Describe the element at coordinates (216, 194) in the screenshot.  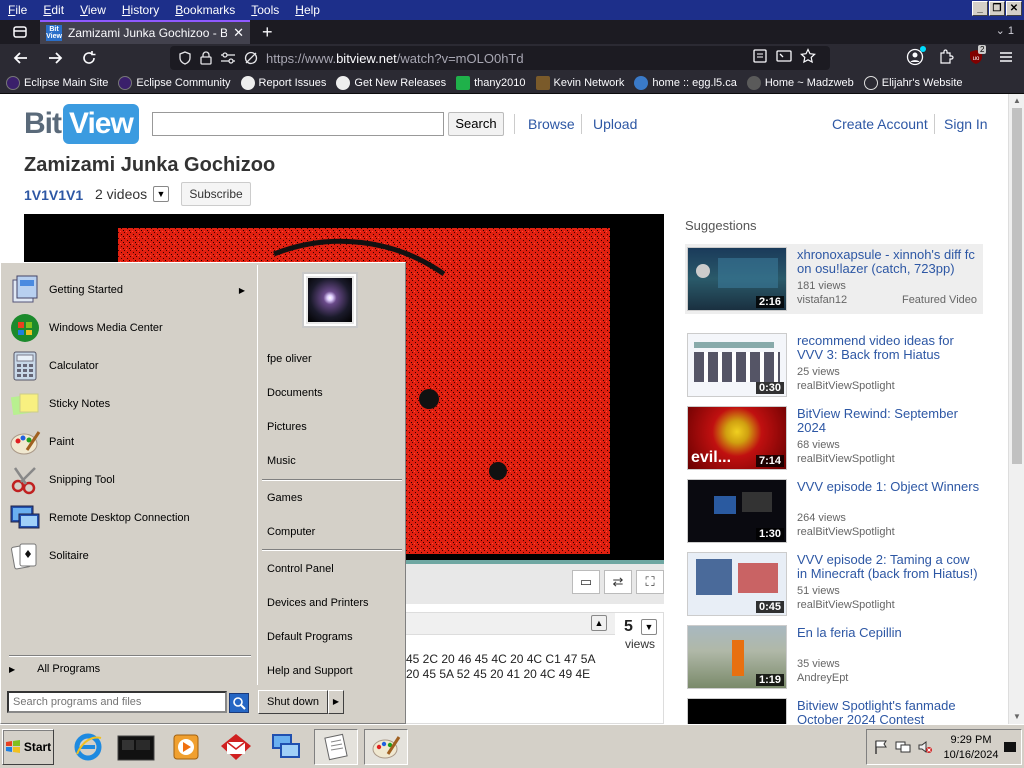
I see `subscribe-button: Subscribe` at that location.